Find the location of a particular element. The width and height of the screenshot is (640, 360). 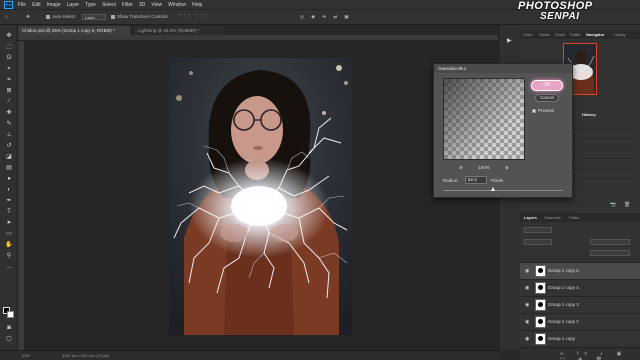

hand-tool-icon: ✋ is located at coordinates (9, 245).